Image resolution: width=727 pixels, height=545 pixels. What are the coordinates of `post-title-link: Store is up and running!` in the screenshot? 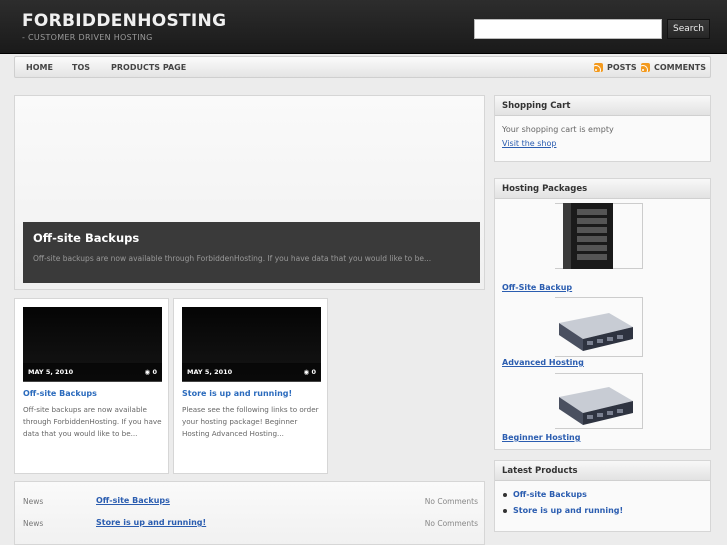 It's located at (151, 522).